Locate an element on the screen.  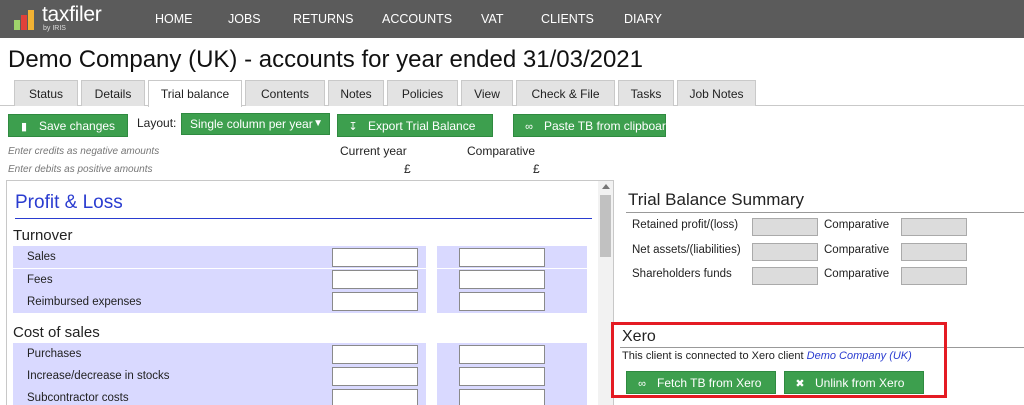
purchases-comparative-input is located at coordinates (502, 354).